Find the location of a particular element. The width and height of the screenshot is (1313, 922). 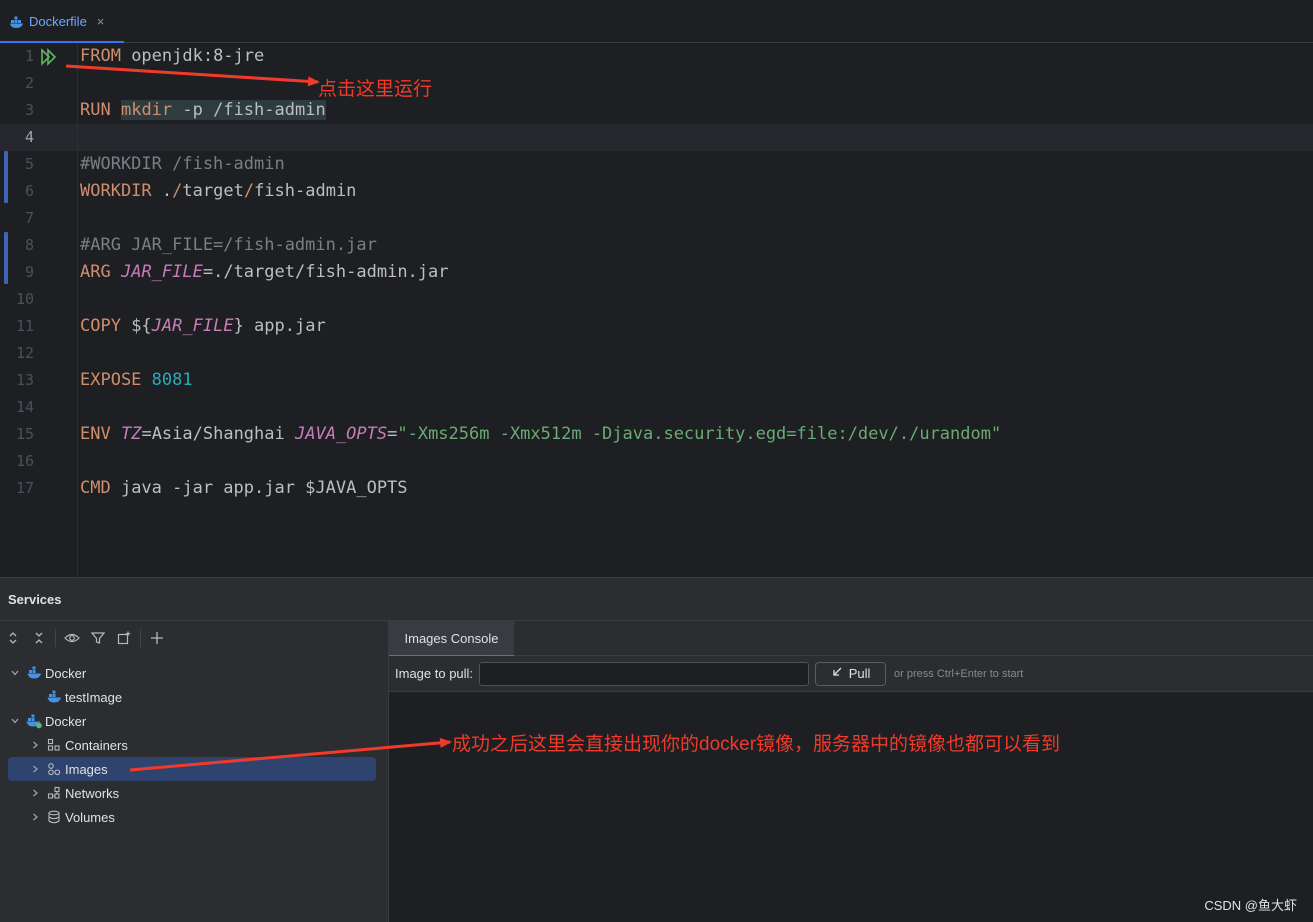

pull-button: Pull is located at coordinates (851, 673).